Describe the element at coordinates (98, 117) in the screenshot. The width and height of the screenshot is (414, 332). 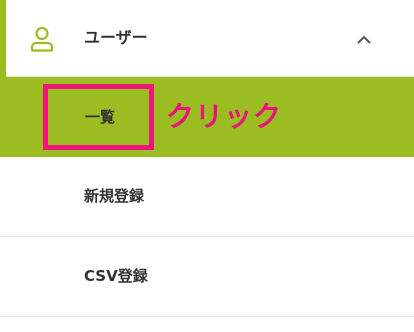
I see `annotation-highlight-box` at that location.